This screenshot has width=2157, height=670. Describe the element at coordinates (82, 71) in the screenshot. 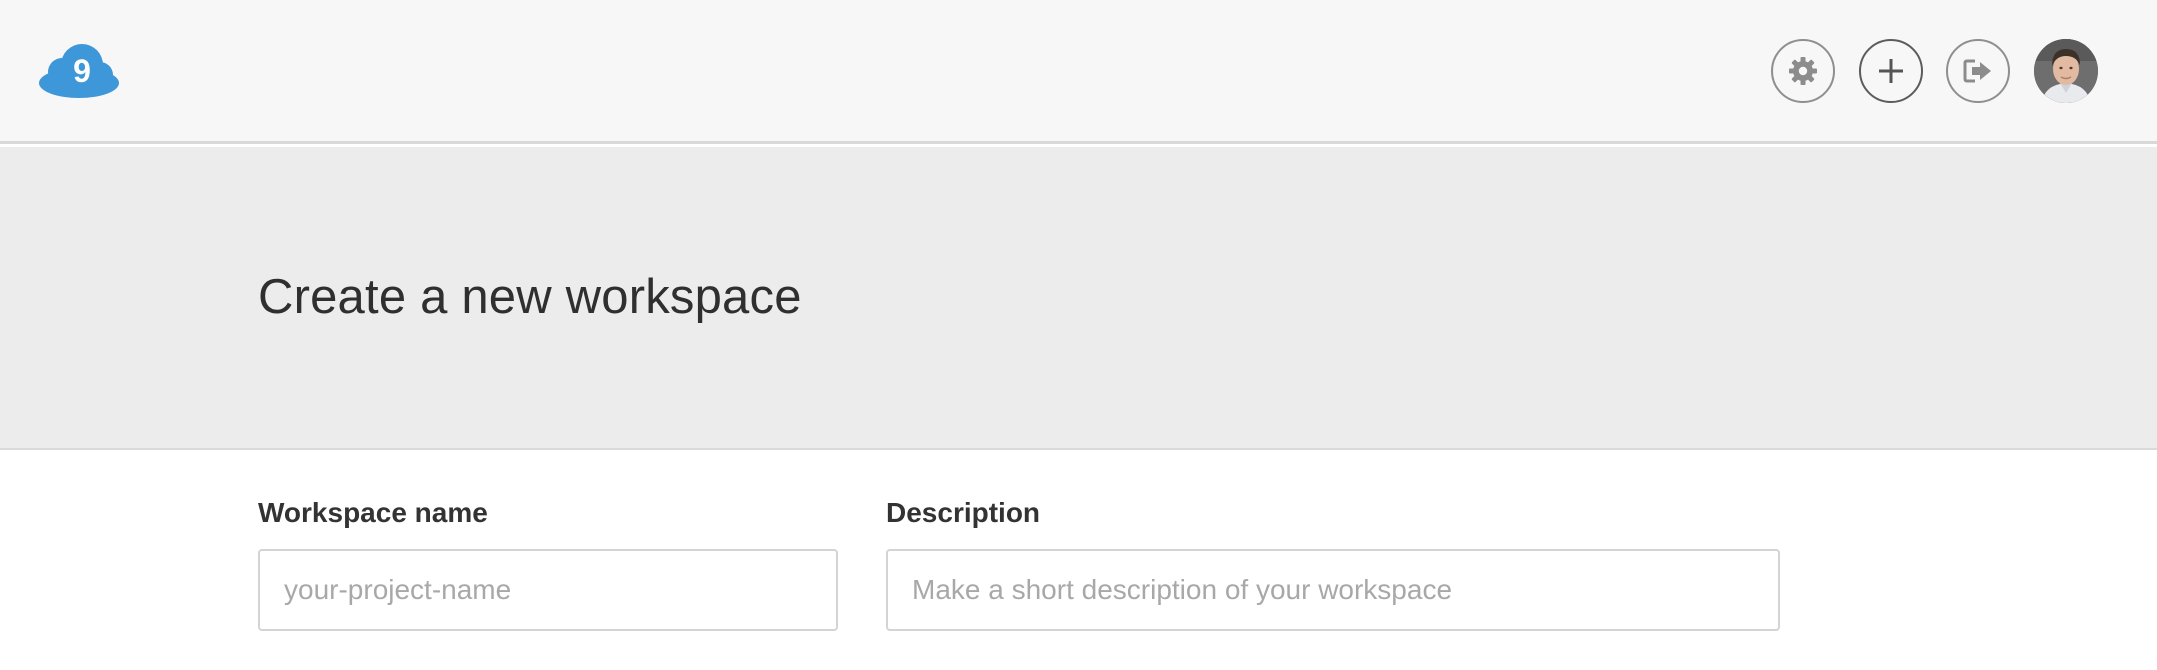

I see `svg-text: 9` at that location.